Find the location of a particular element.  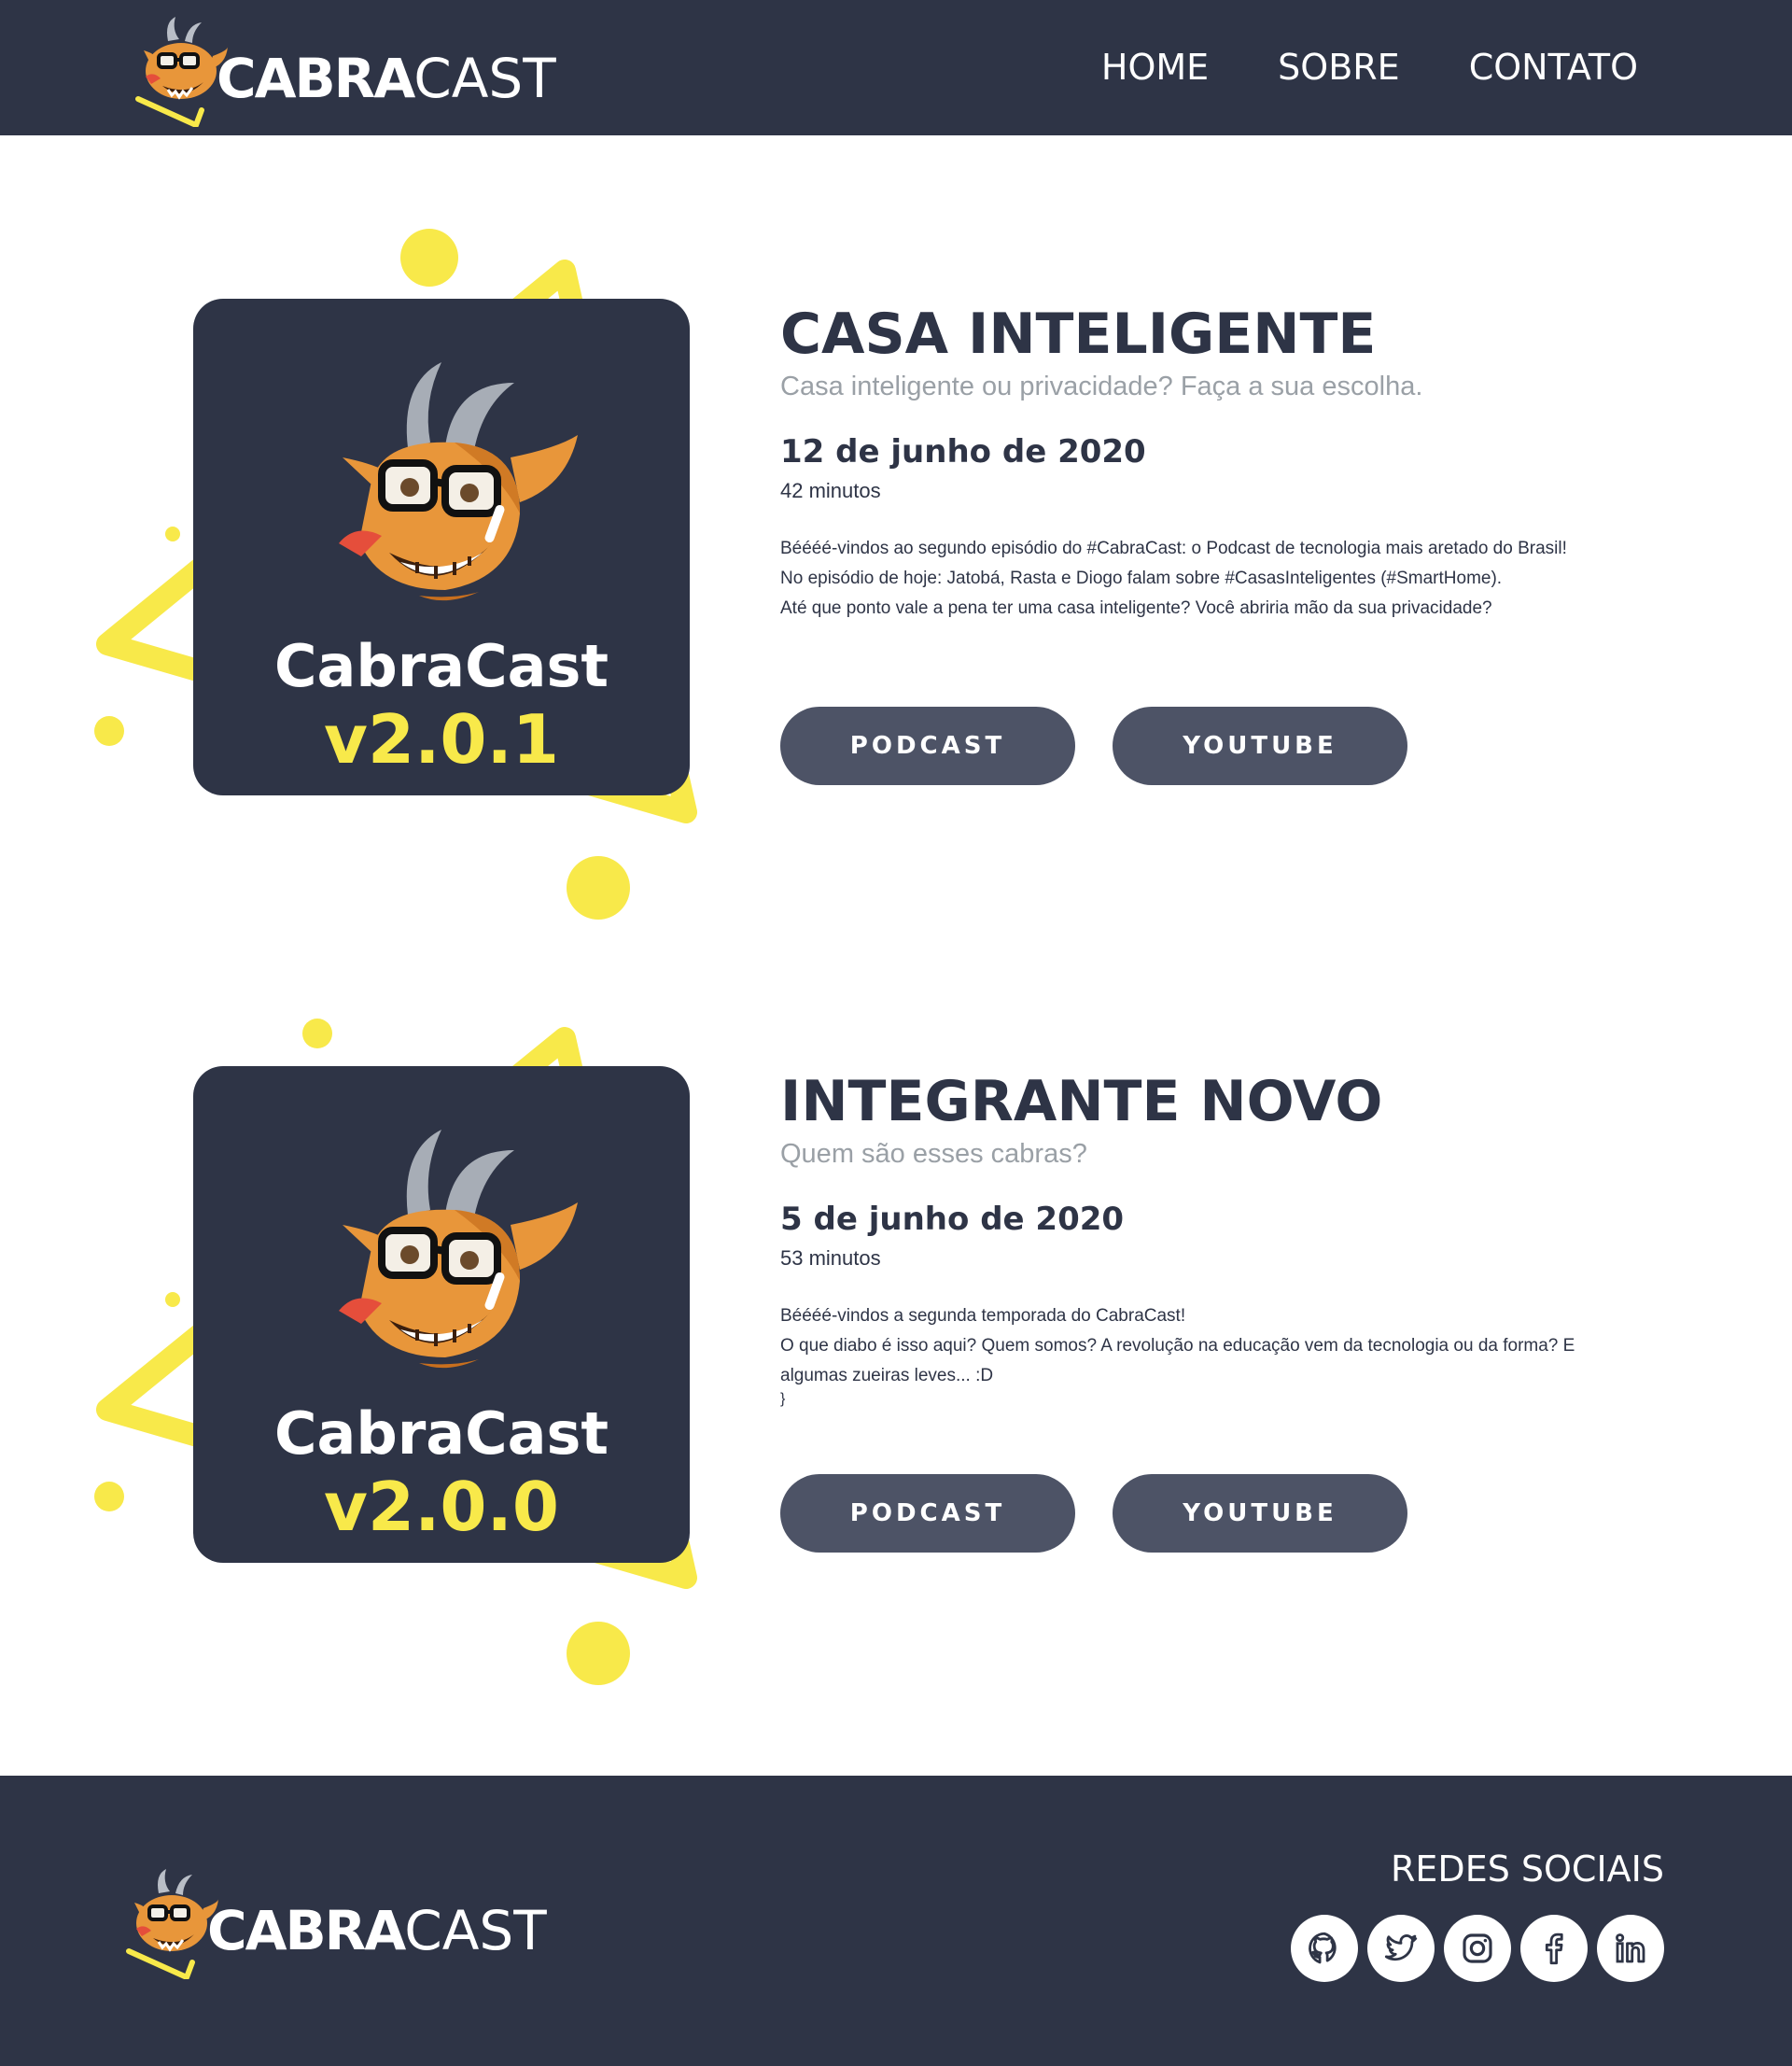

instagram-icon is located at coordinates (1477, 1948).